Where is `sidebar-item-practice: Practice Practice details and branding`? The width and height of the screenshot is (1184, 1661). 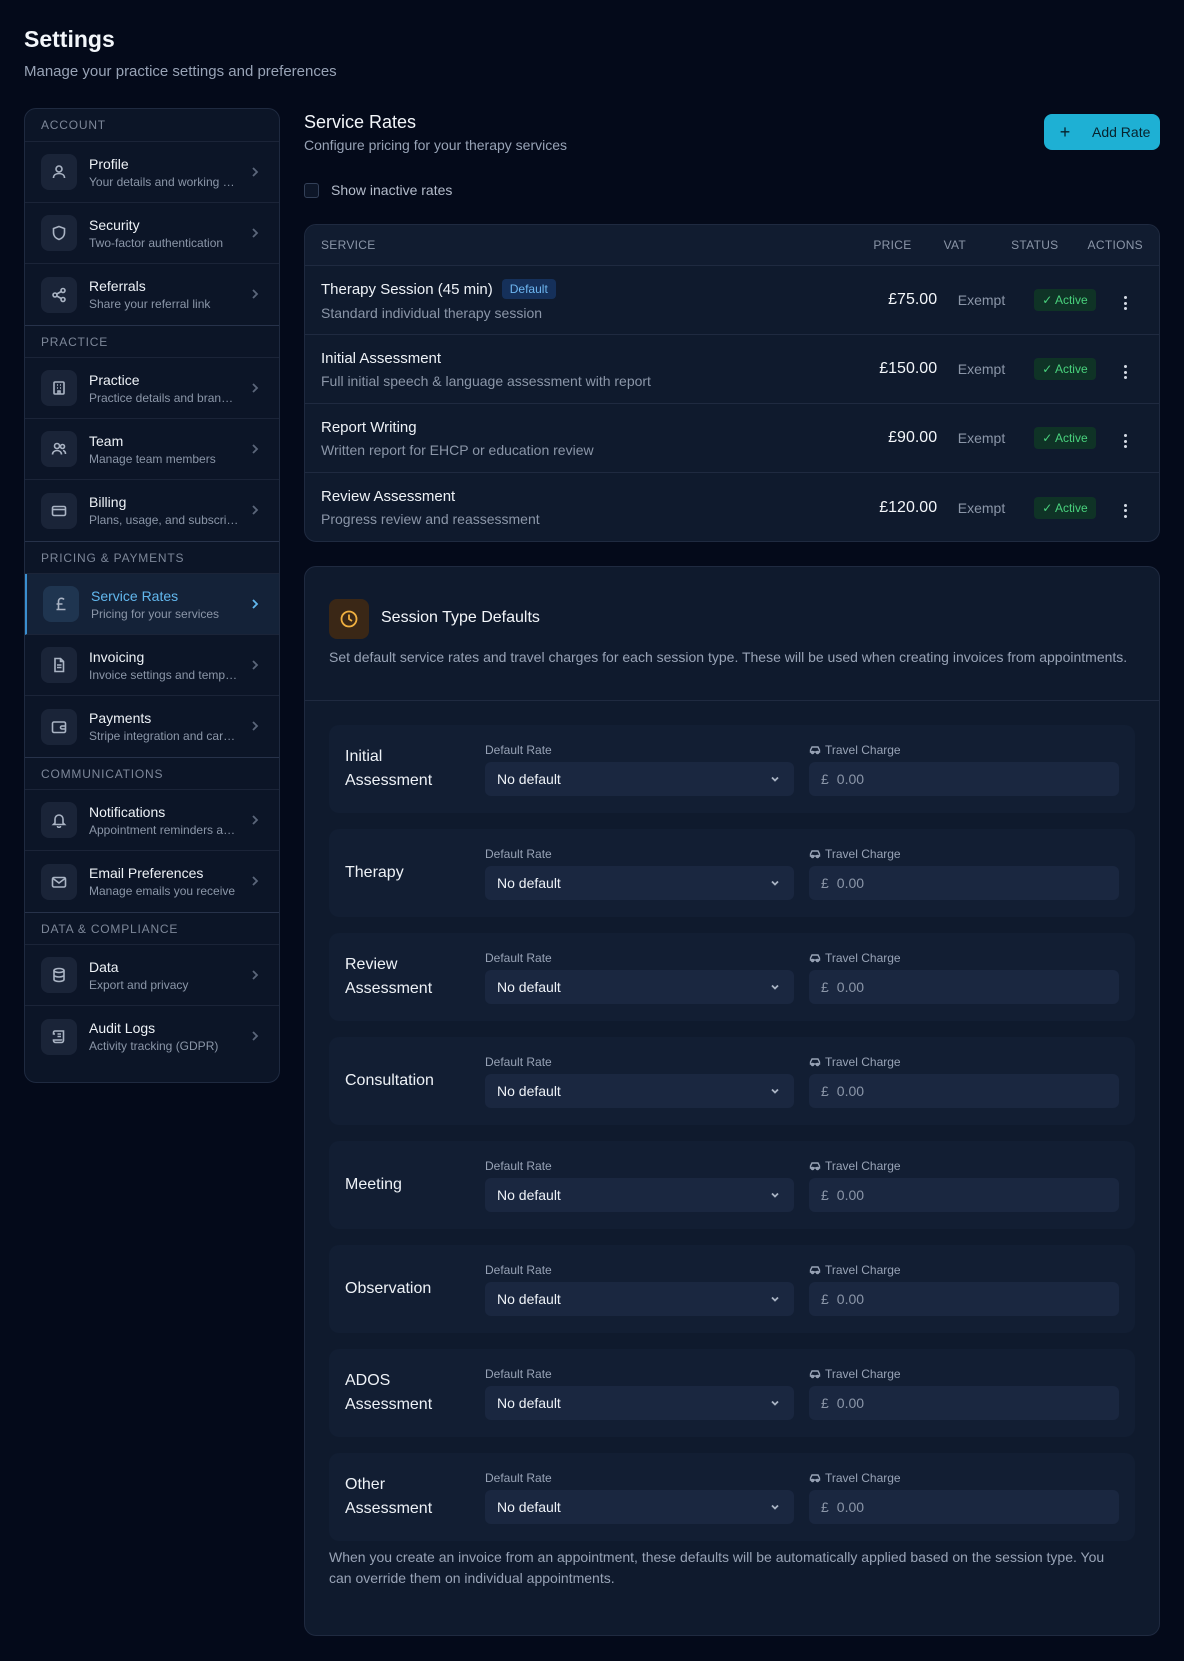
sidebar-item-practice: Practice Practice details and branding is located at coordinates (152, 388).